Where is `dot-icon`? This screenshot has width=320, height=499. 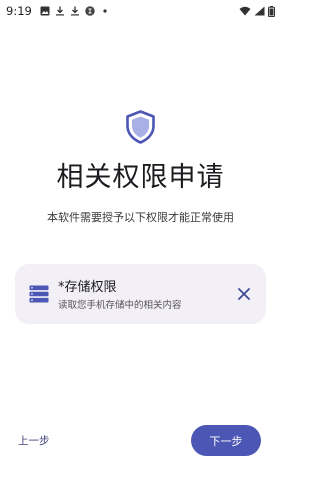 dot-icon is located at coordinates (105, 11).